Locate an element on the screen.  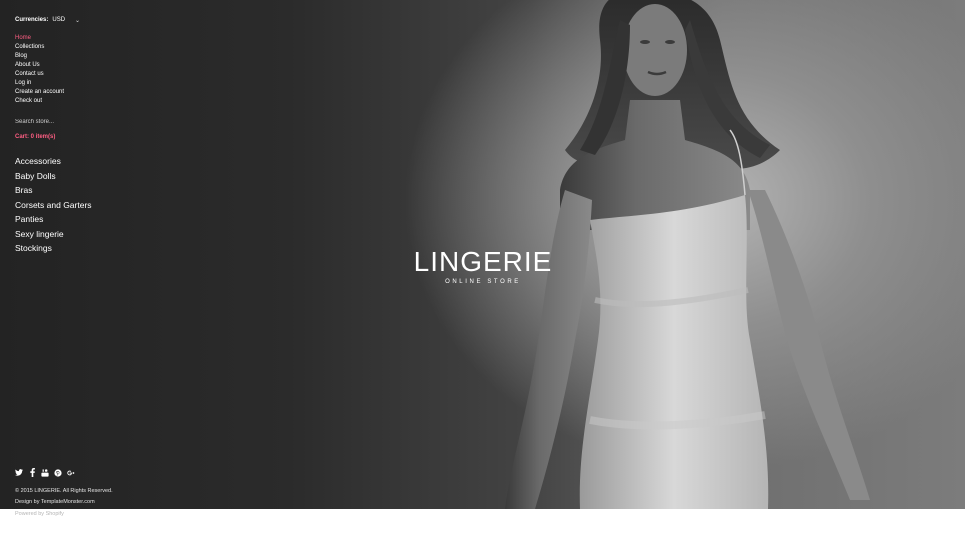
powered-by-link: Powered by Shopify is located at coordinates (39, 514).